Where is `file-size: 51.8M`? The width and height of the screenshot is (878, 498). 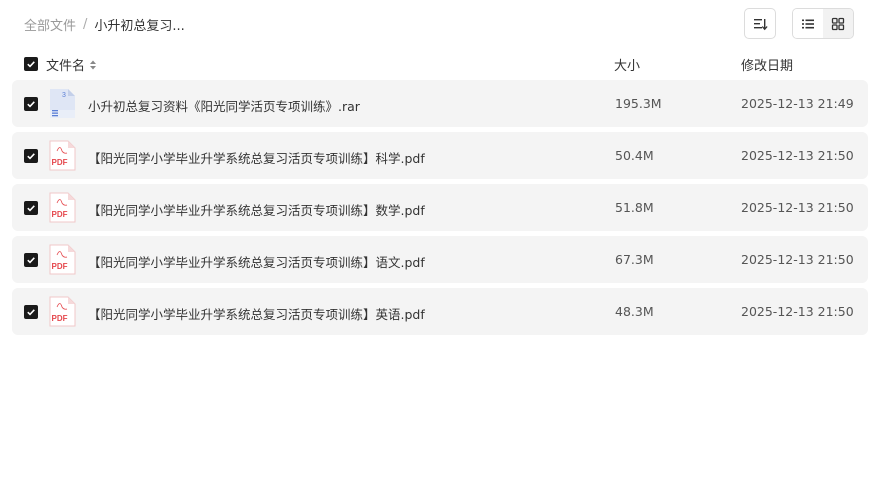 file-size: 51.8M is located at coordinates (634, 207).